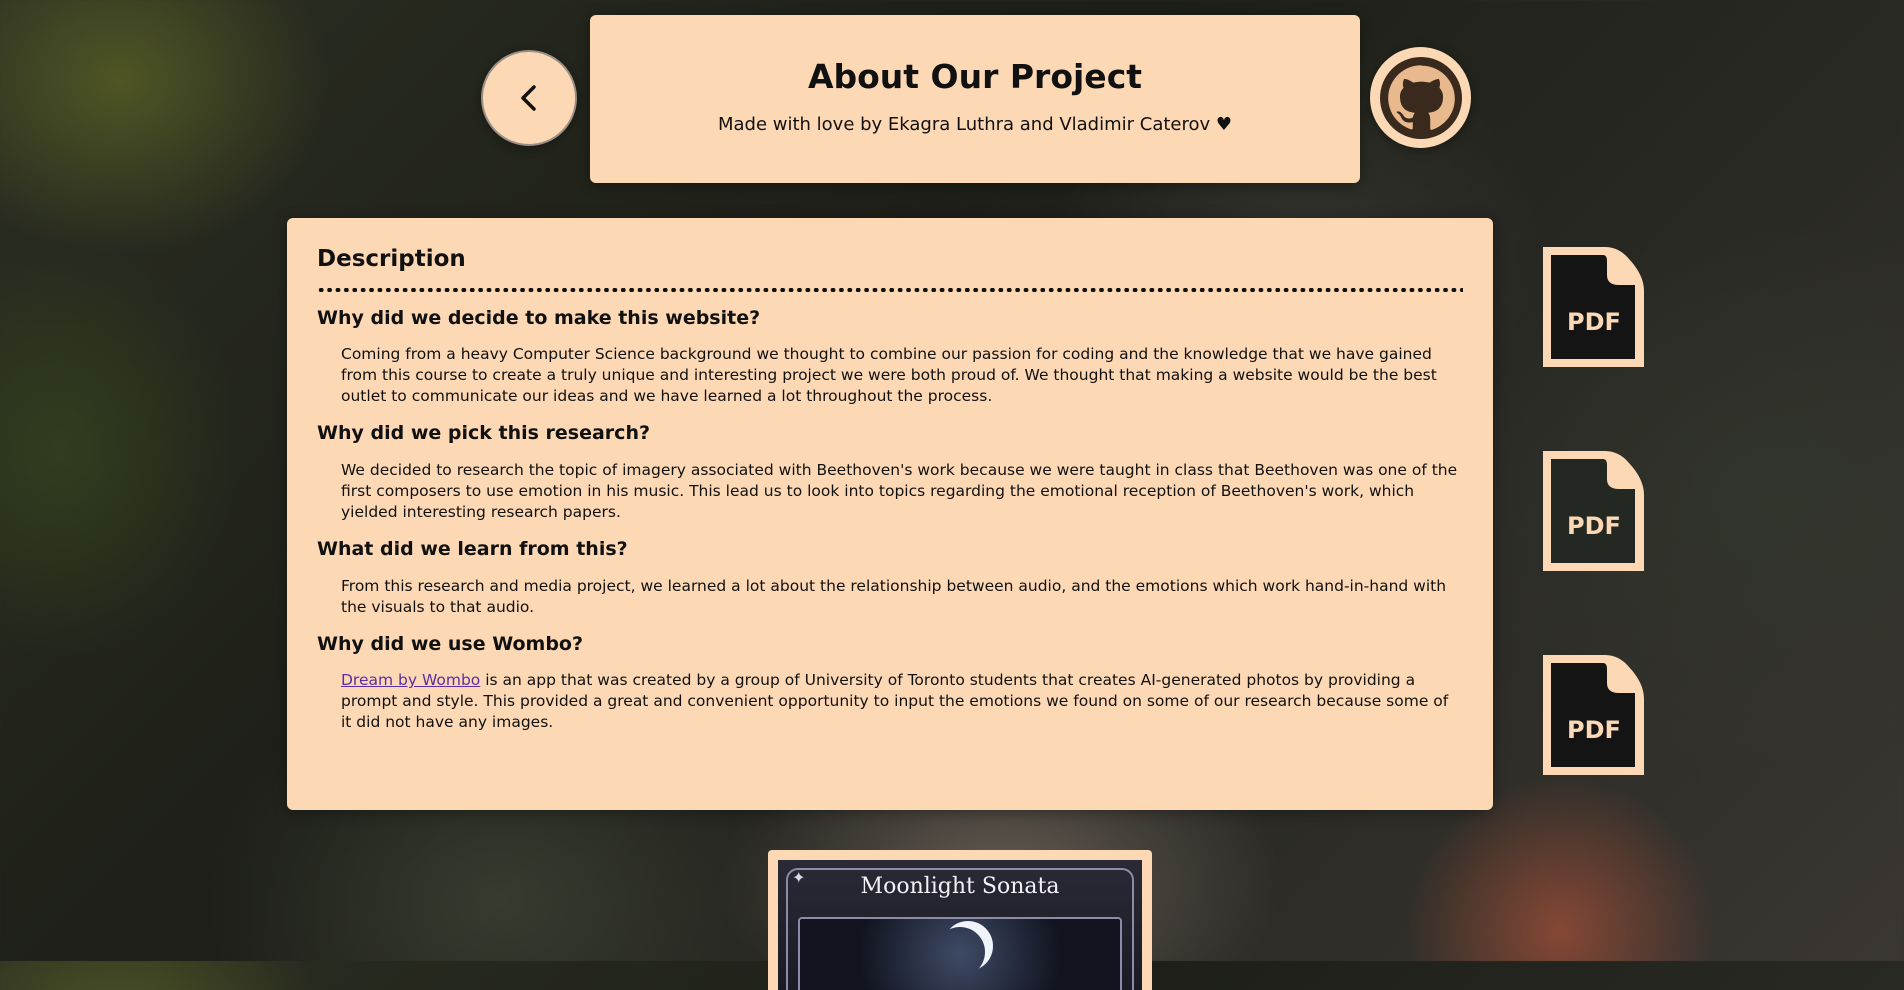 The height and width of the screenshot is (990, 1904). What do you see at coordinates (890, 289) in the screenshot?
I see `dotted-divider` at bounding box center [890, 289].